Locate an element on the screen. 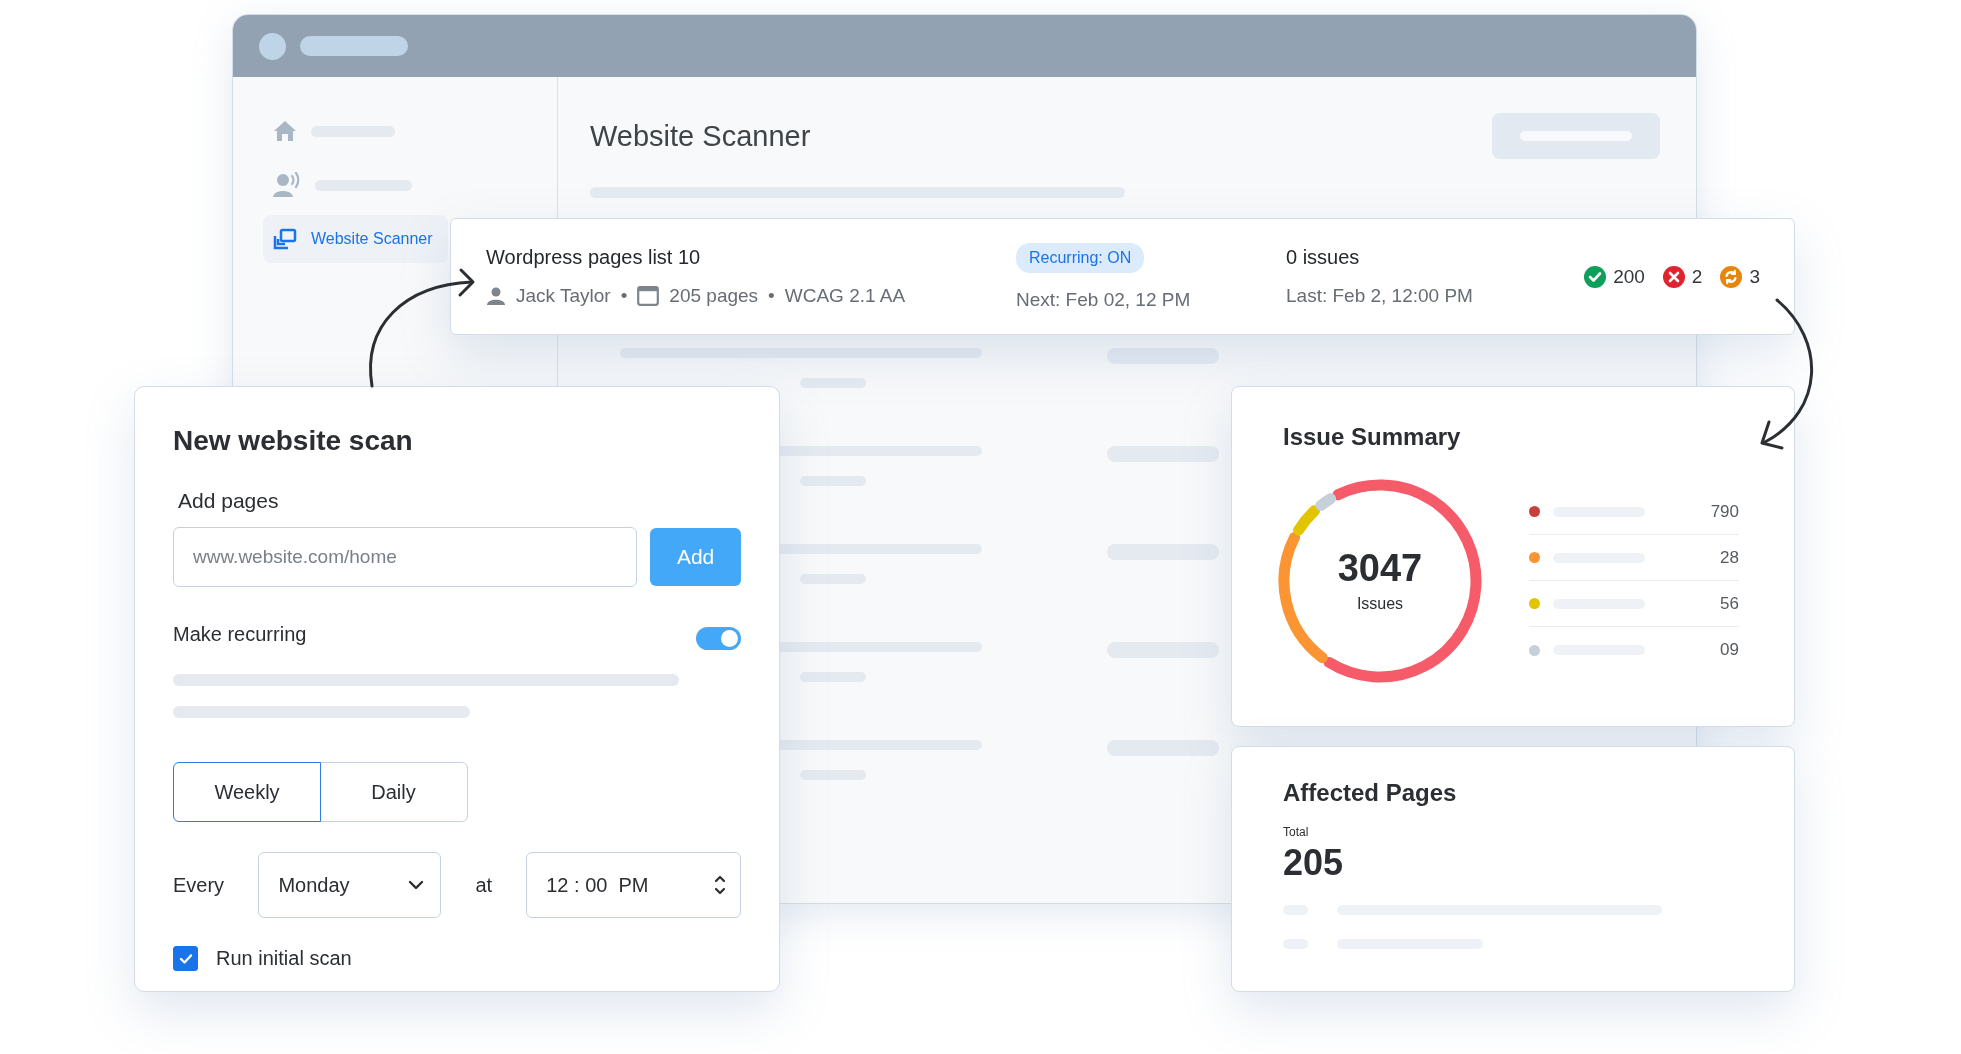 The height and width of the screenshot is (1054, 1961). window-dot is located at coordinates (272, 46).